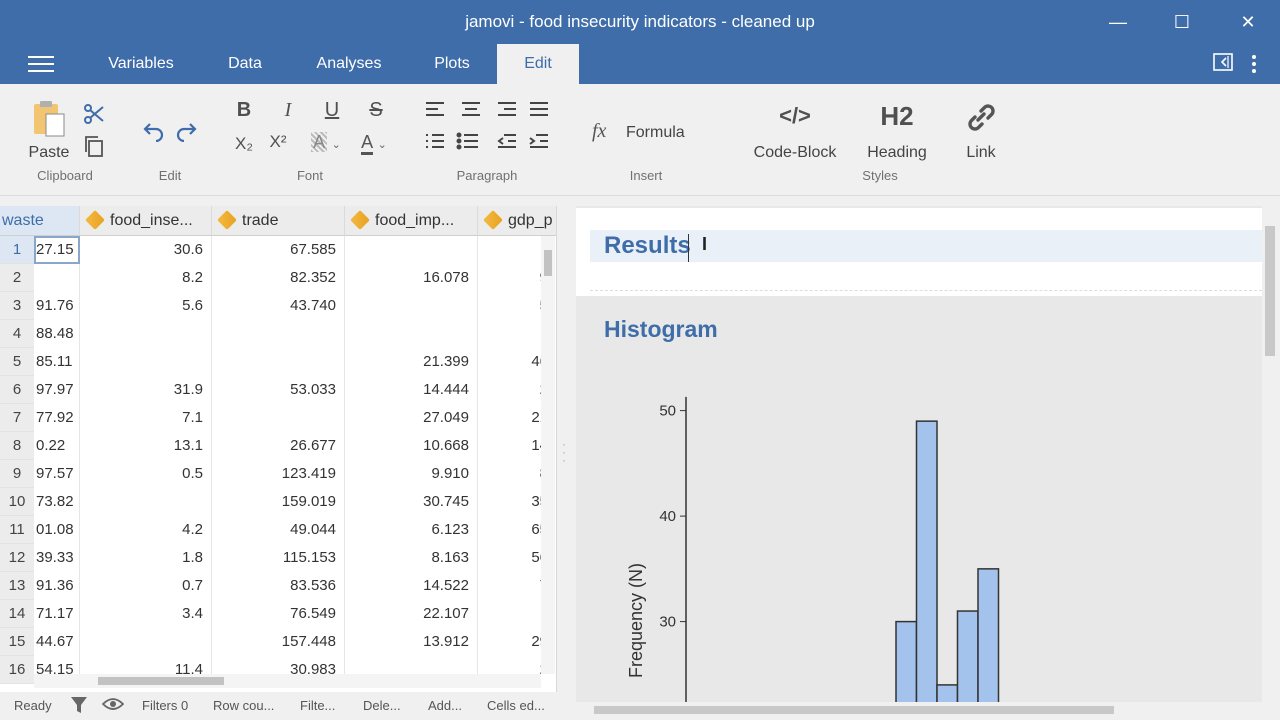 The width and height of the screenshot is (1280, 720). Describe the element at coordinates (40, 221) in the screenshot. I see `column-header-waste: waste` at that location.